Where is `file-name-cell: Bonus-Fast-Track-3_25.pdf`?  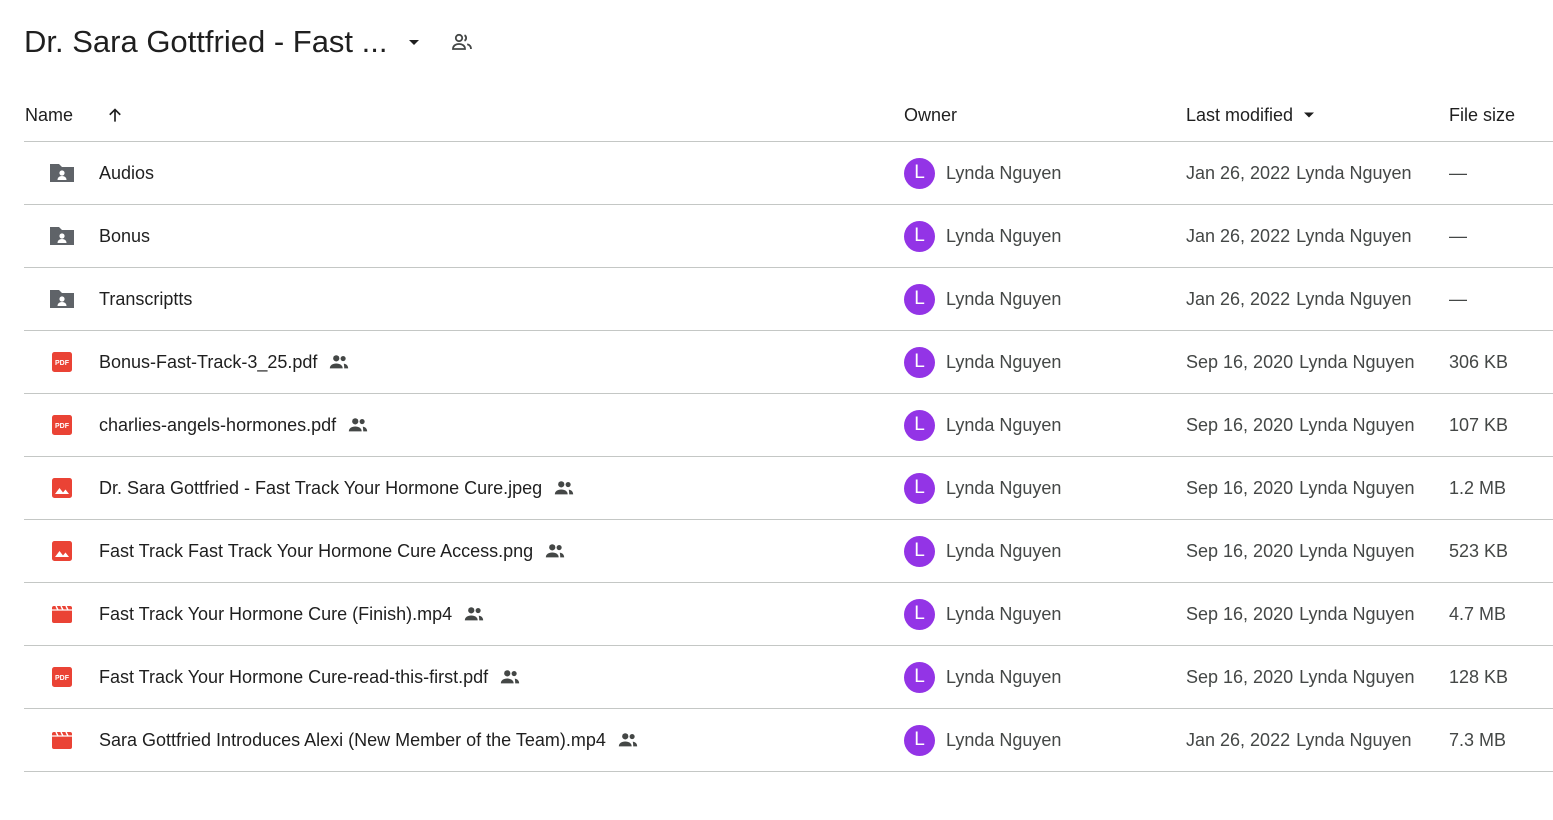
file-name-cell: Bonus-Fast-Track-3_25.pdf is located at coordinates (224, 362).